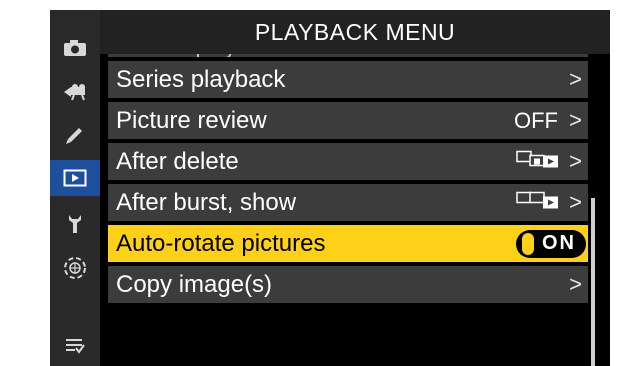  Describe the element at coordinates (348, 243) in the screenshot. I see `menu-item-auto-rotate-pictures: Auto-rotate pictures ON` at that location.